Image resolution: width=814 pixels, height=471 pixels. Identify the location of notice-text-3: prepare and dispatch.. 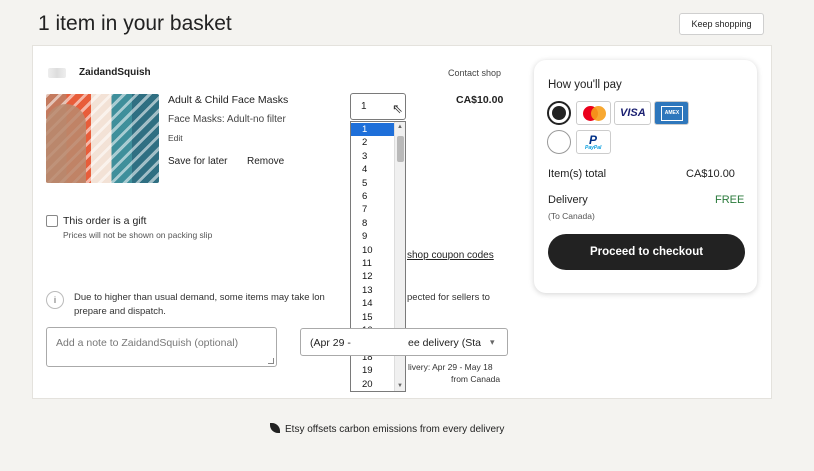
(120, 311).